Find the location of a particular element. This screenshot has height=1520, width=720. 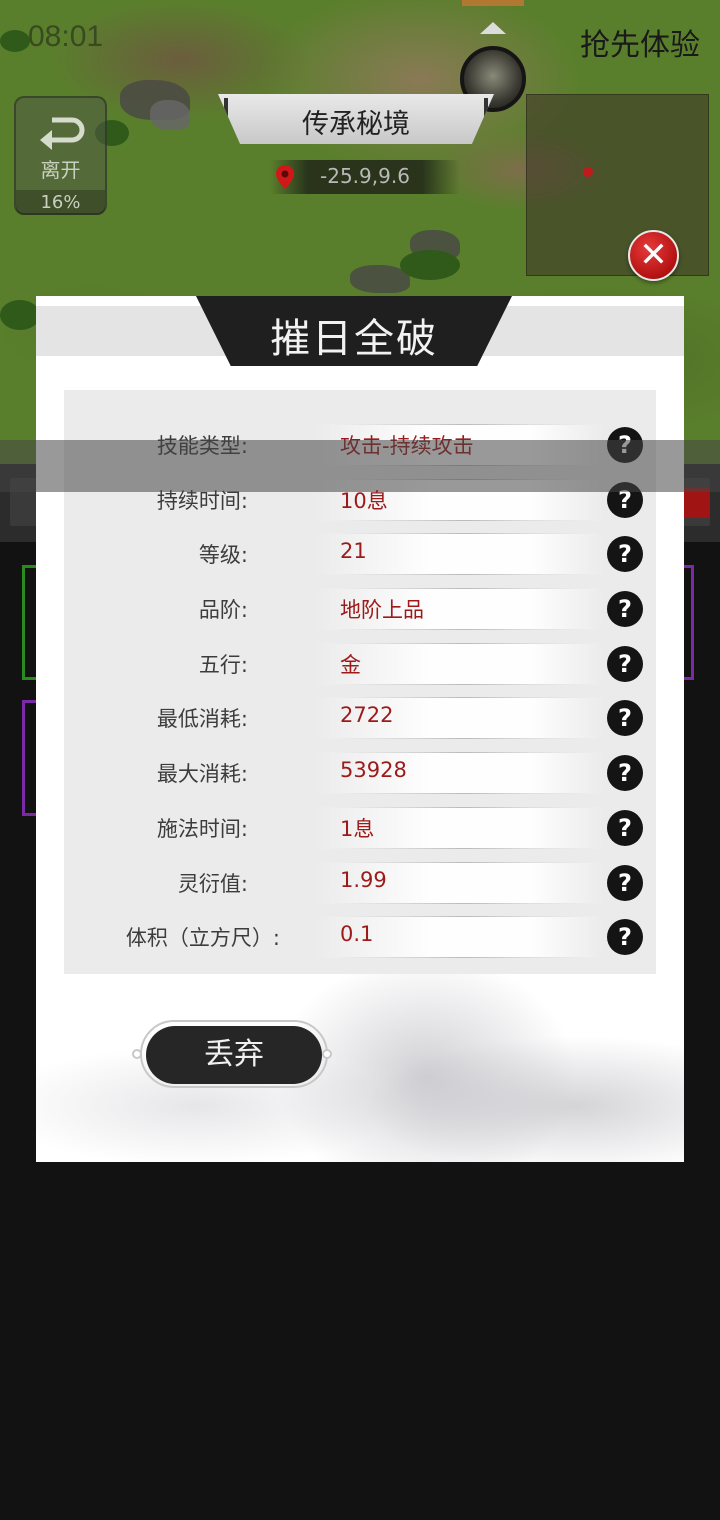

stat-row: 体积（立方尺）: 0.1 ? is located at coordinates (360, 937).